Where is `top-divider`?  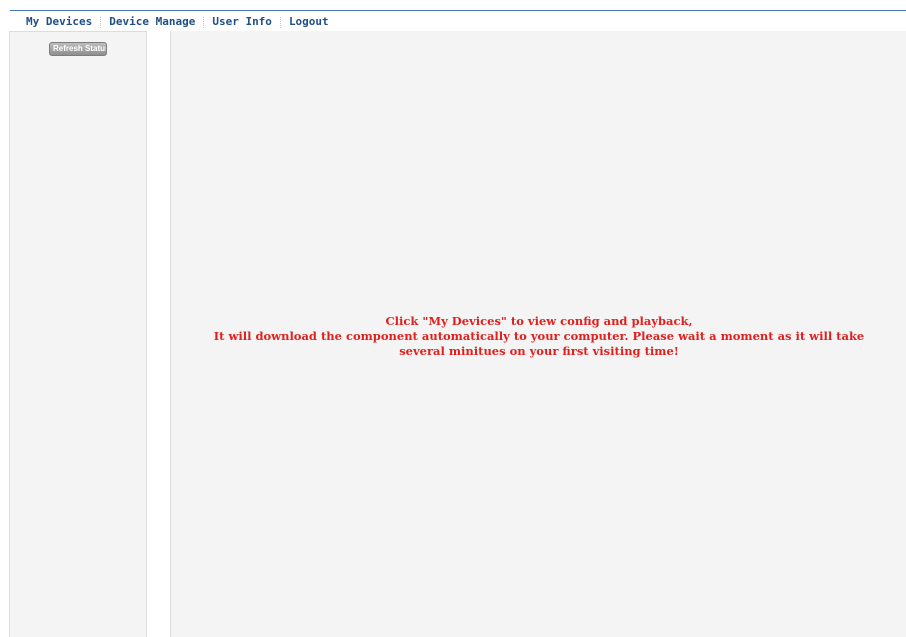
top-divider is located at coordinates (458, 10).